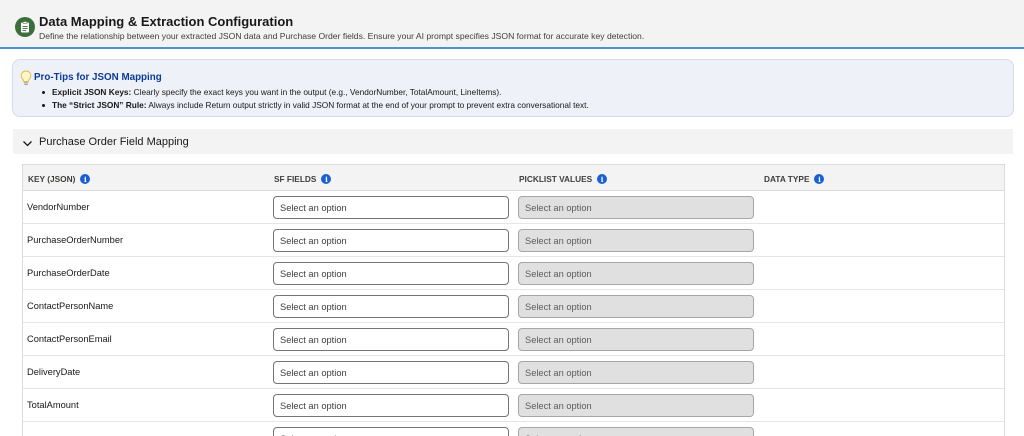 This screenshot has height=436, width=1024. I want to click on section-toggle: Purchase Order Field Mapping, so click(513, 141).